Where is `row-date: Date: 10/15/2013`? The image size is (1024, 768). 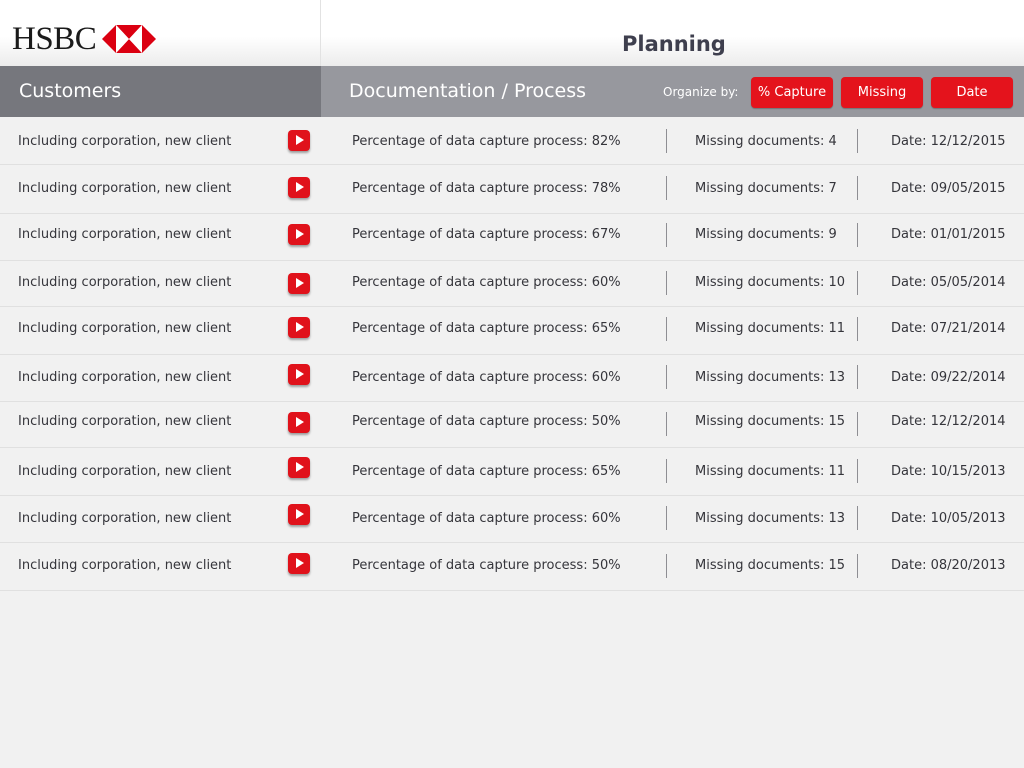
row-date: Date: 10/15/2013 is located at coordinates (948, 471).